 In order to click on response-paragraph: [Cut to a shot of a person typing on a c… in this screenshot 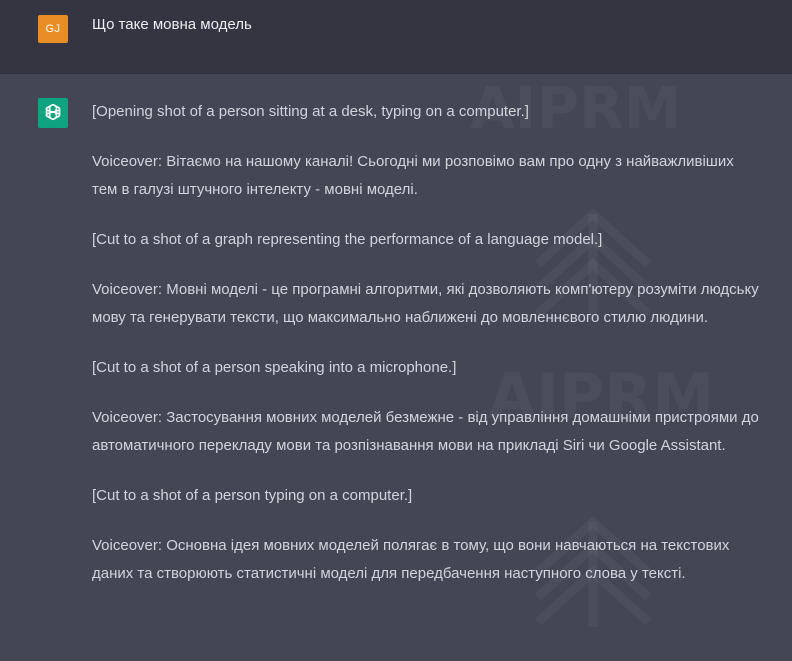, I will do `click(252, 495)`.